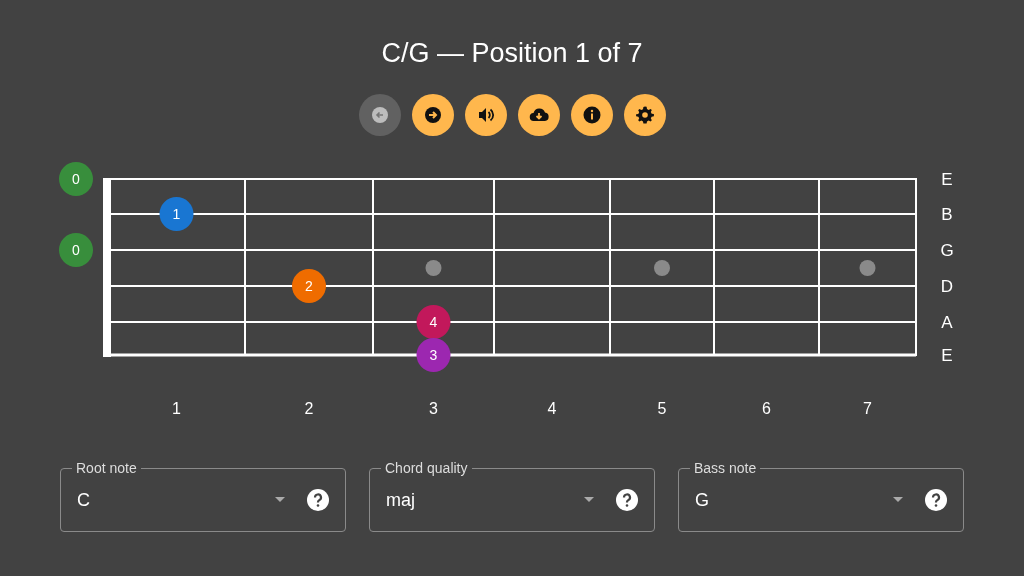 The width and height of the screenshot is (1024, 576). Describe the element at coordinates (702, 500) in the screenshot. I see `field-value: G` at that location.